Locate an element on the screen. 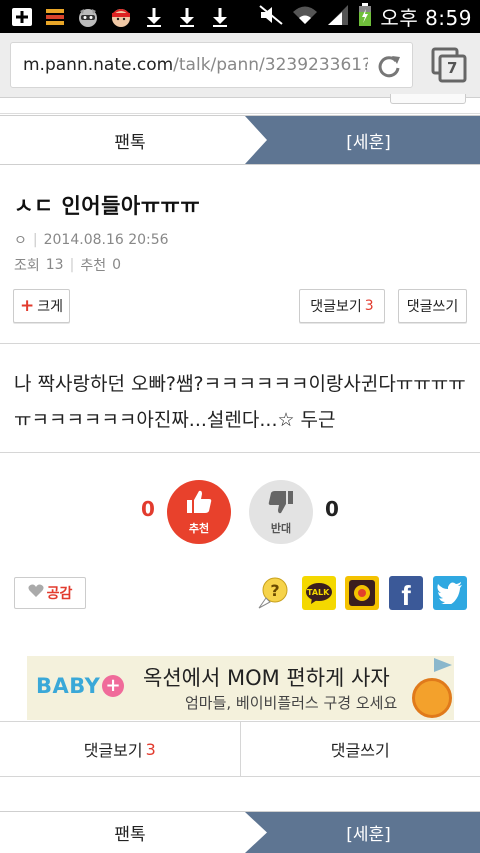  facebook-label: f is located at coordinates (406, 595).